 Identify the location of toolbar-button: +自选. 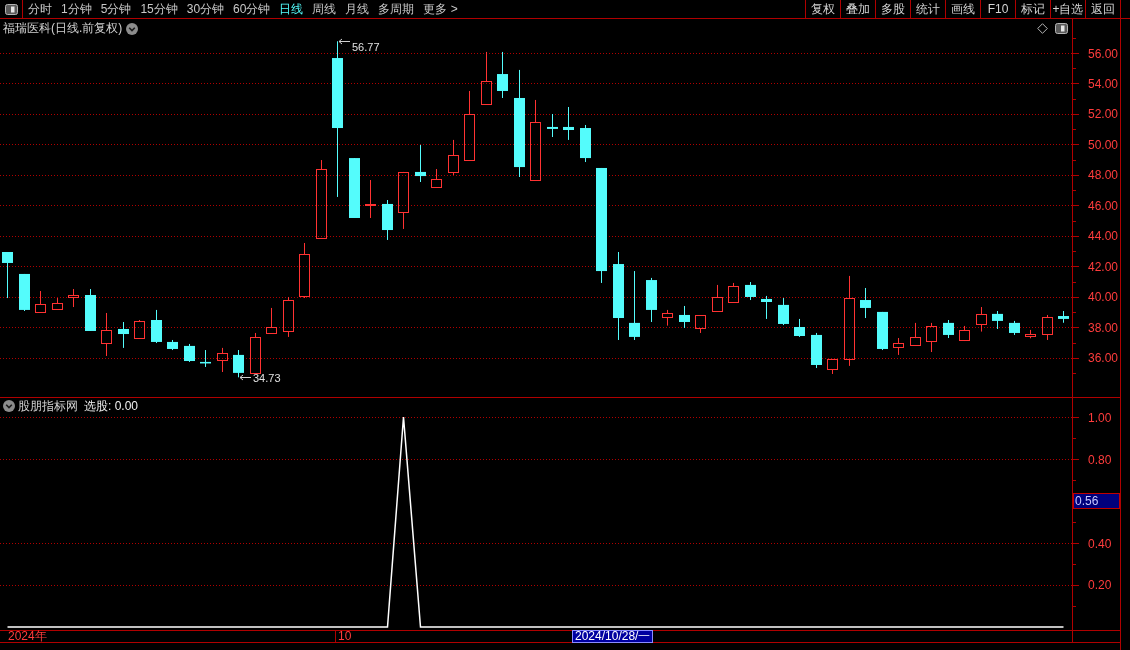
(1067, 9).